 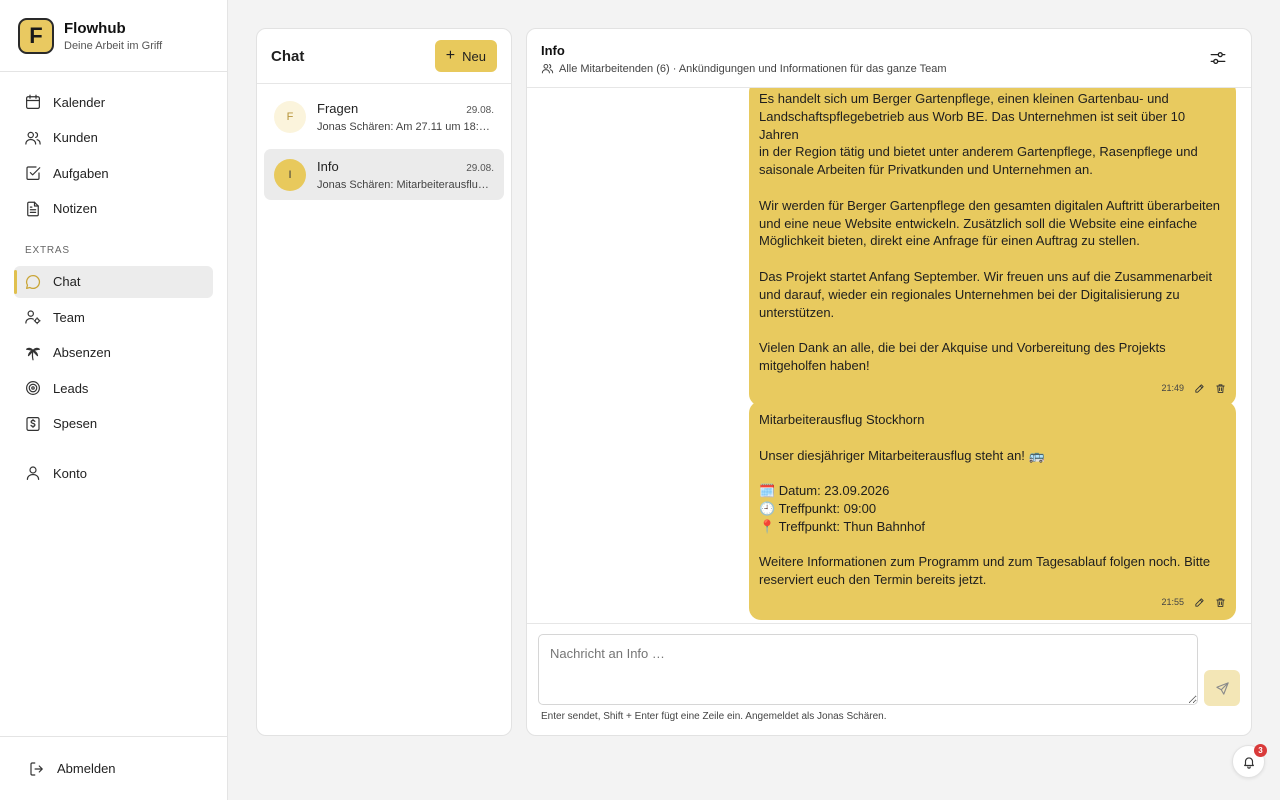 What do you see at coordinates (36, 768) in the screenshot?
I see `logout-icon` at bounding box center [36, 768].